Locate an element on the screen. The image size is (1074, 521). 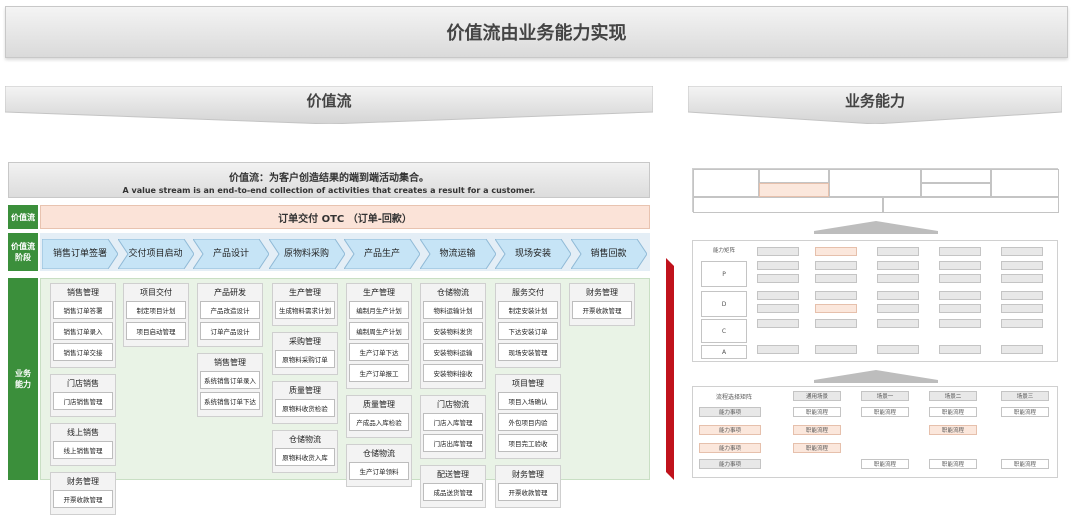
matrix-row-label: C is located at coordinates (724, 331).